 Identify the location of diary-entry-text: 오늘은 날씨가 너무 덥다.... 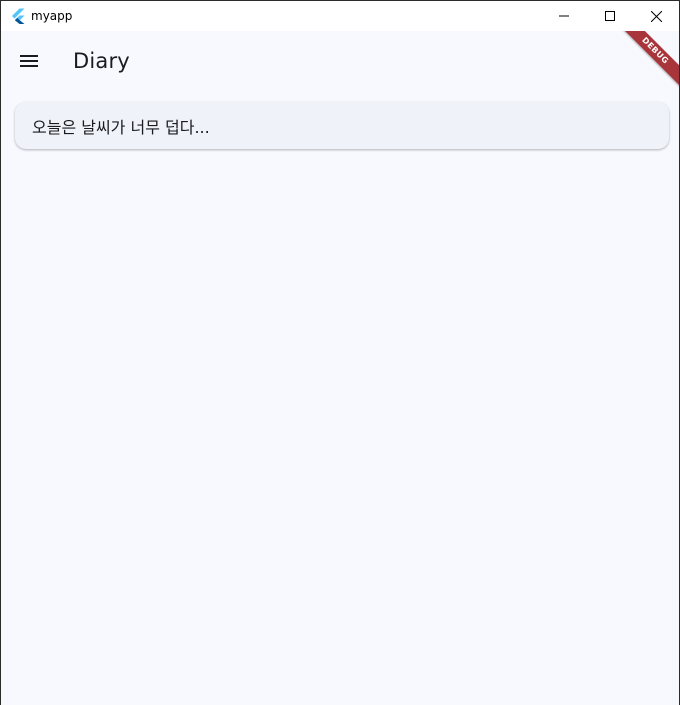
(121, 127).